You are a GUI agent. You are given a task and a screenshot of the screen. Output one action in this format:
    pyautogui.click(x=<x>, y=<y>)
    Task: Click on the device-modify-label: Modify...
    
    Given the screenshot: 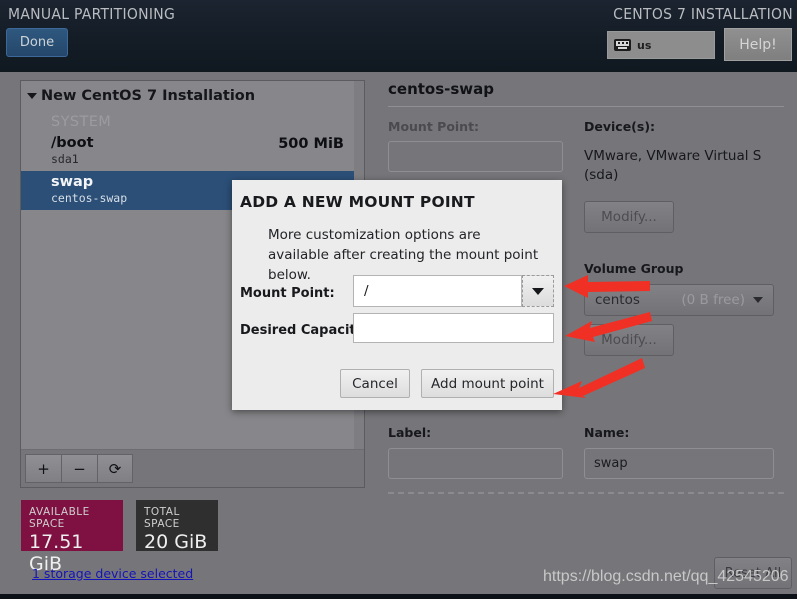 What is the action you would take?
    pyautogui.click(x=629, y=217)
    